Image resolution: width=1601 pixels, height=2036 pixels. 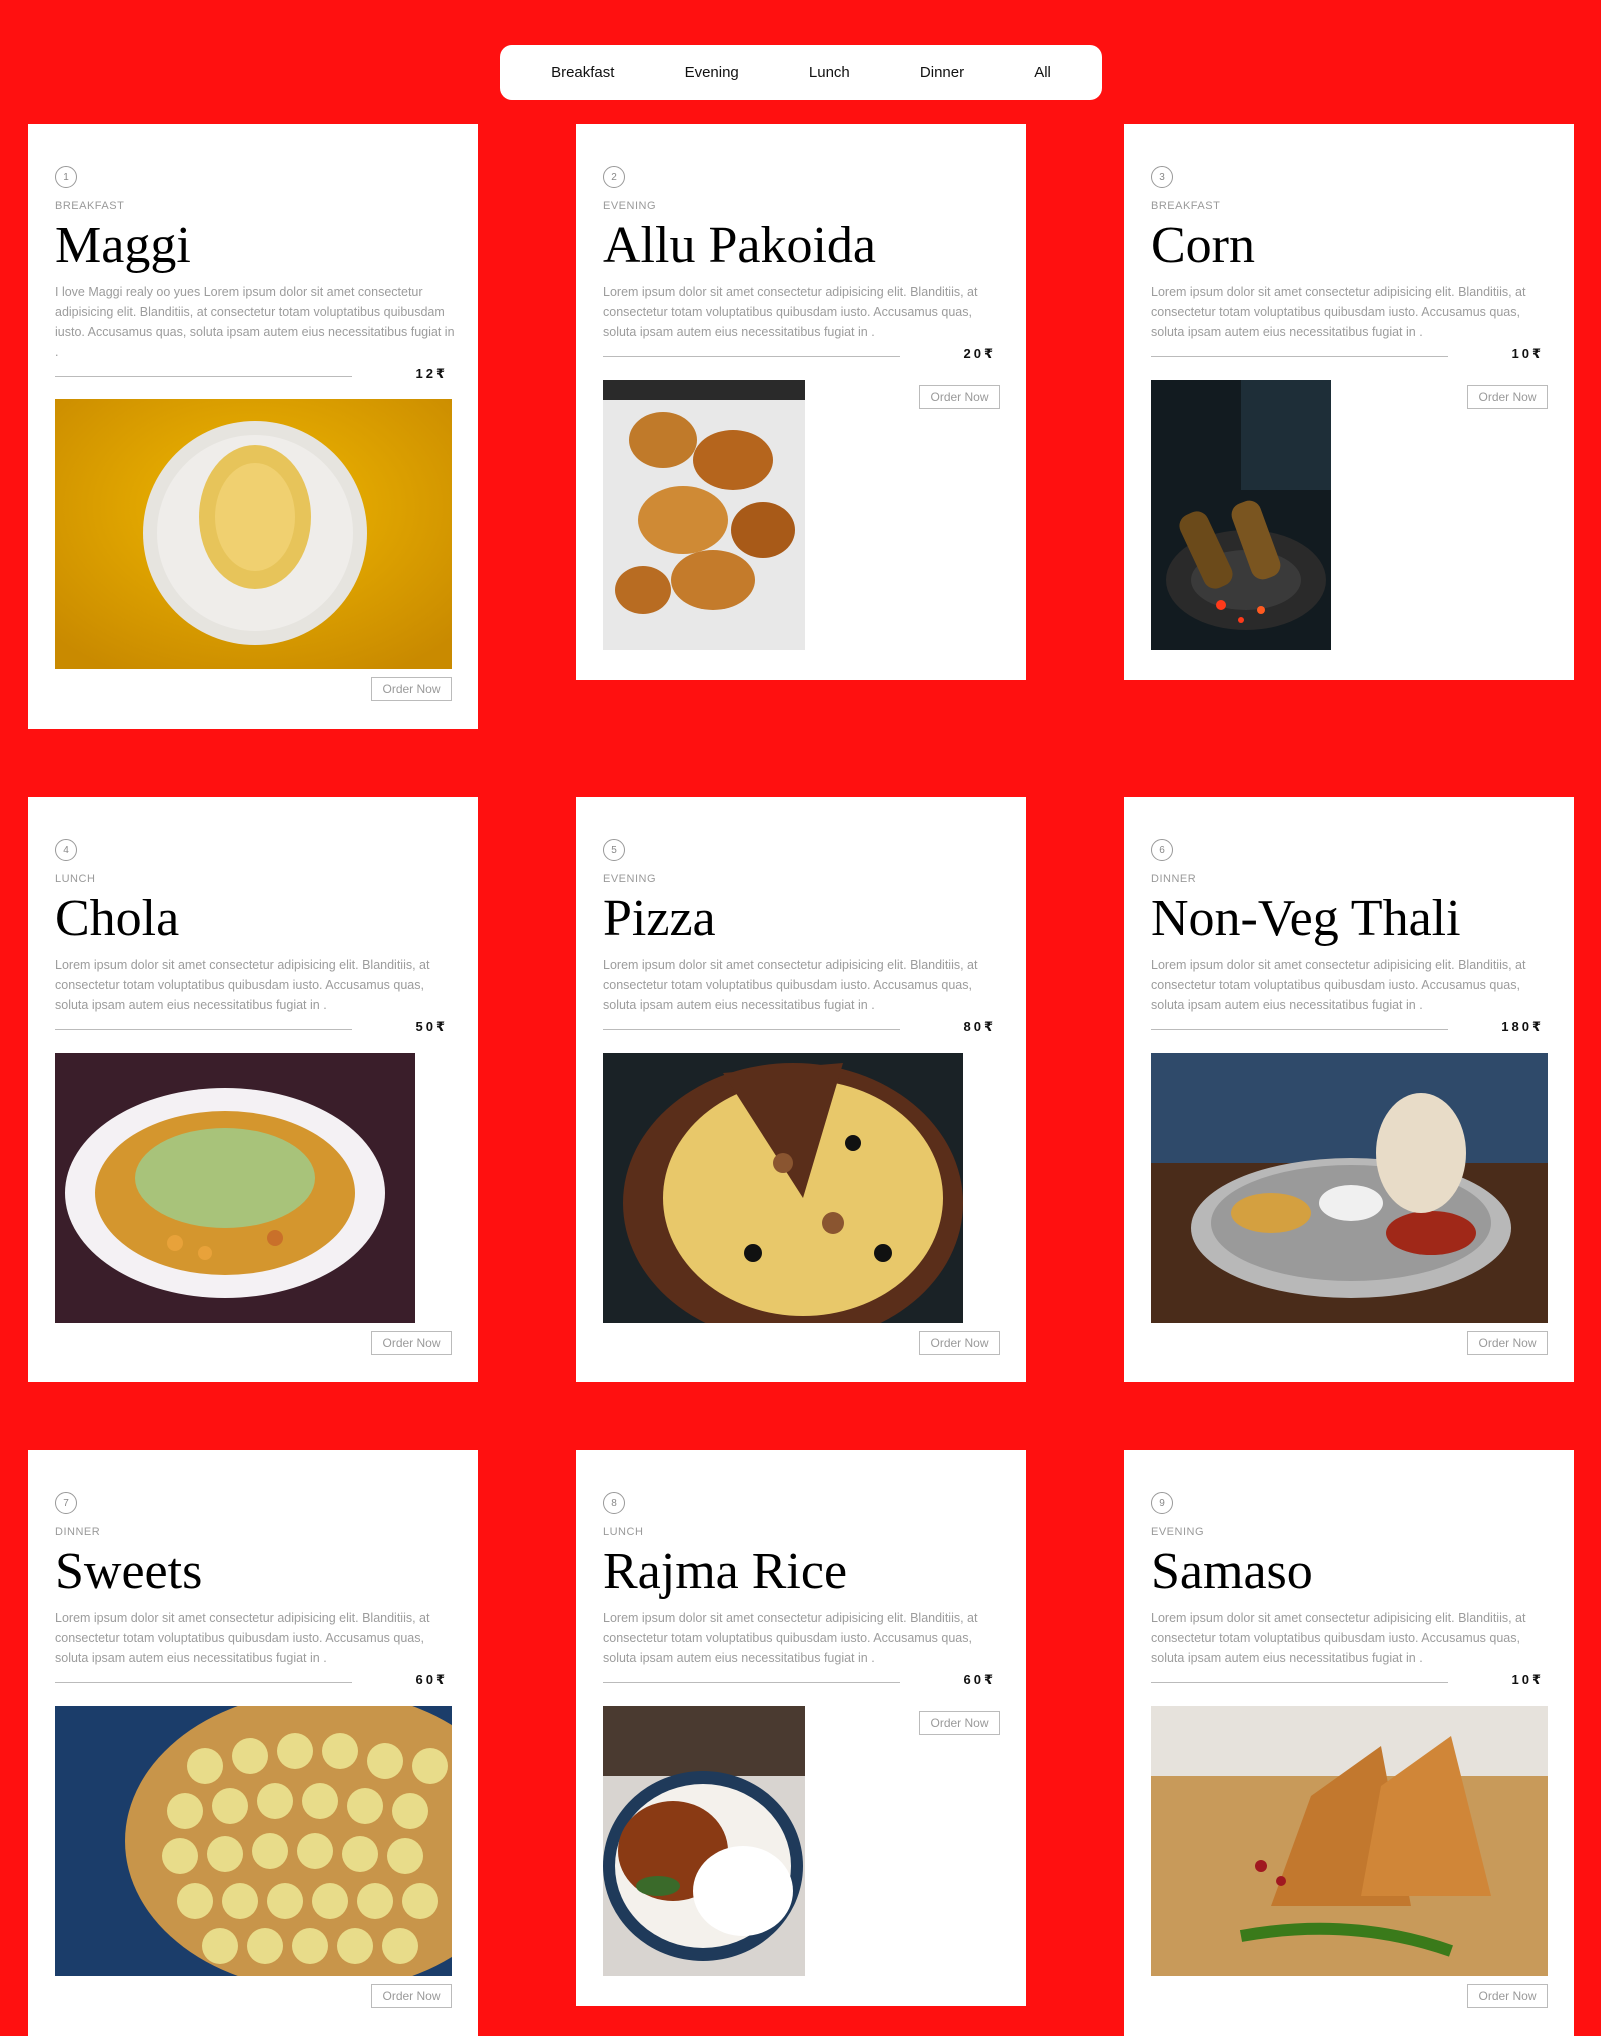 What do you see at coordinates (1162, 1503) in the screenshot?
I see `item-number: 9` at bounding box center [1162, 1503].